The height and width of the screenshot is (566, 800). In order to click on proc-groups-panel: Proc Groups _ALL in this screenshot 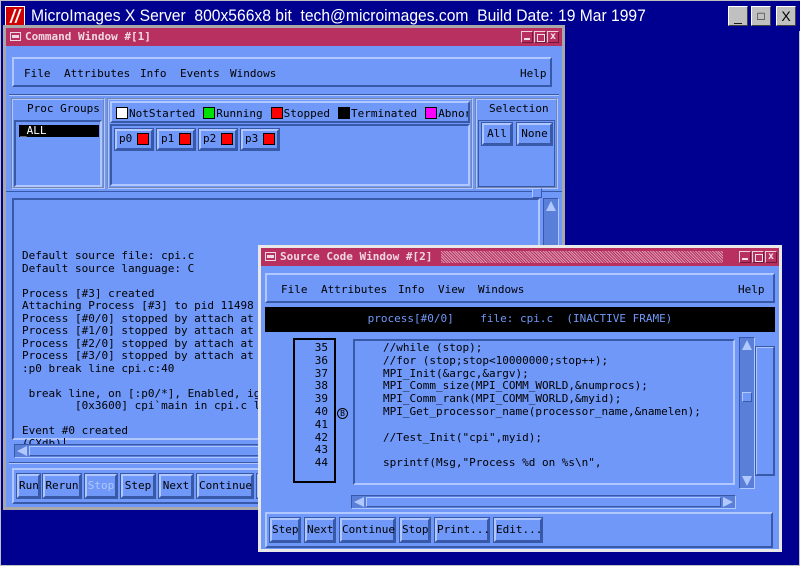, I will do `click(58, 143)`.